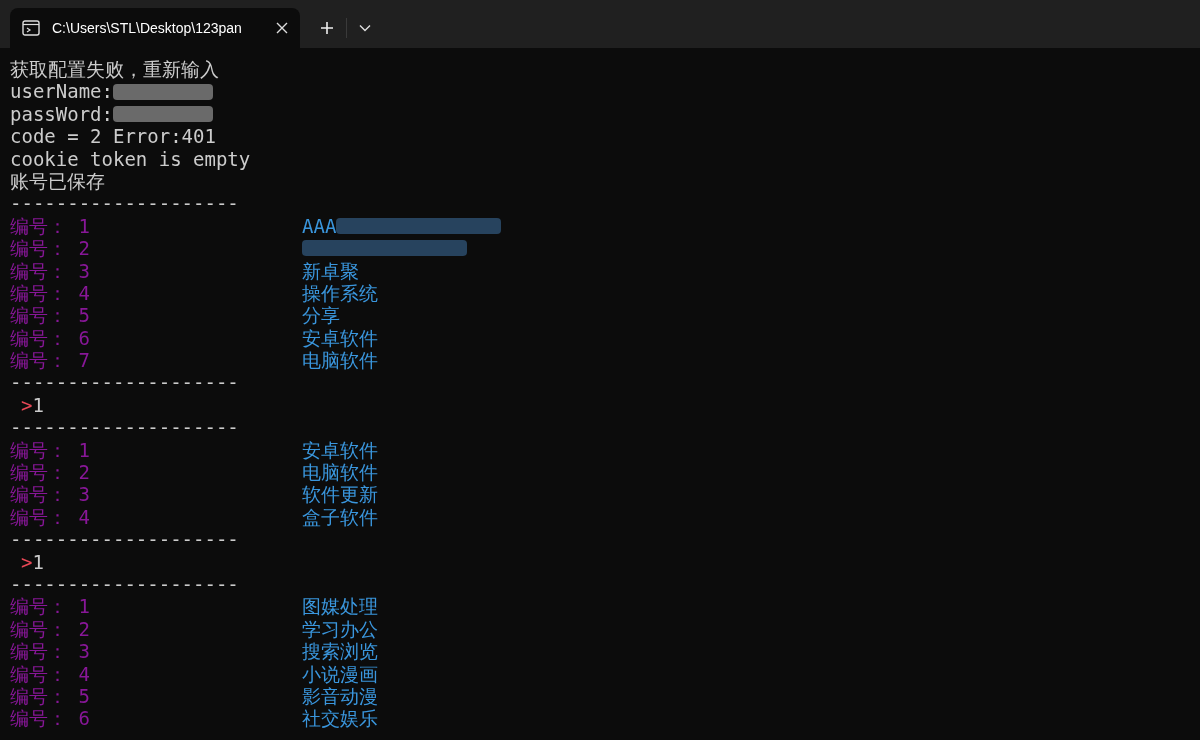  What do you see at coordinates (340, 696) in the screenshot?
I see `entry-name: 影音动漫` at bounding box center [340, 696].